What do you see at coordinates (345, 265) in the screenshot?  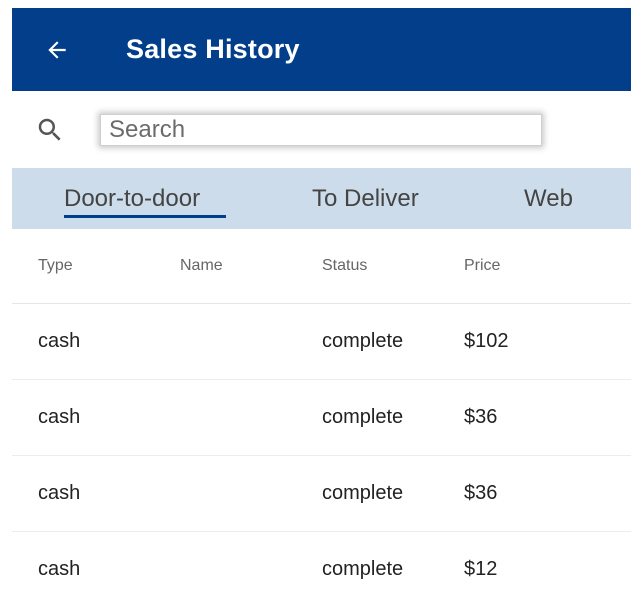 I see `column-header-status: Status` at bounding box center [345, 265].